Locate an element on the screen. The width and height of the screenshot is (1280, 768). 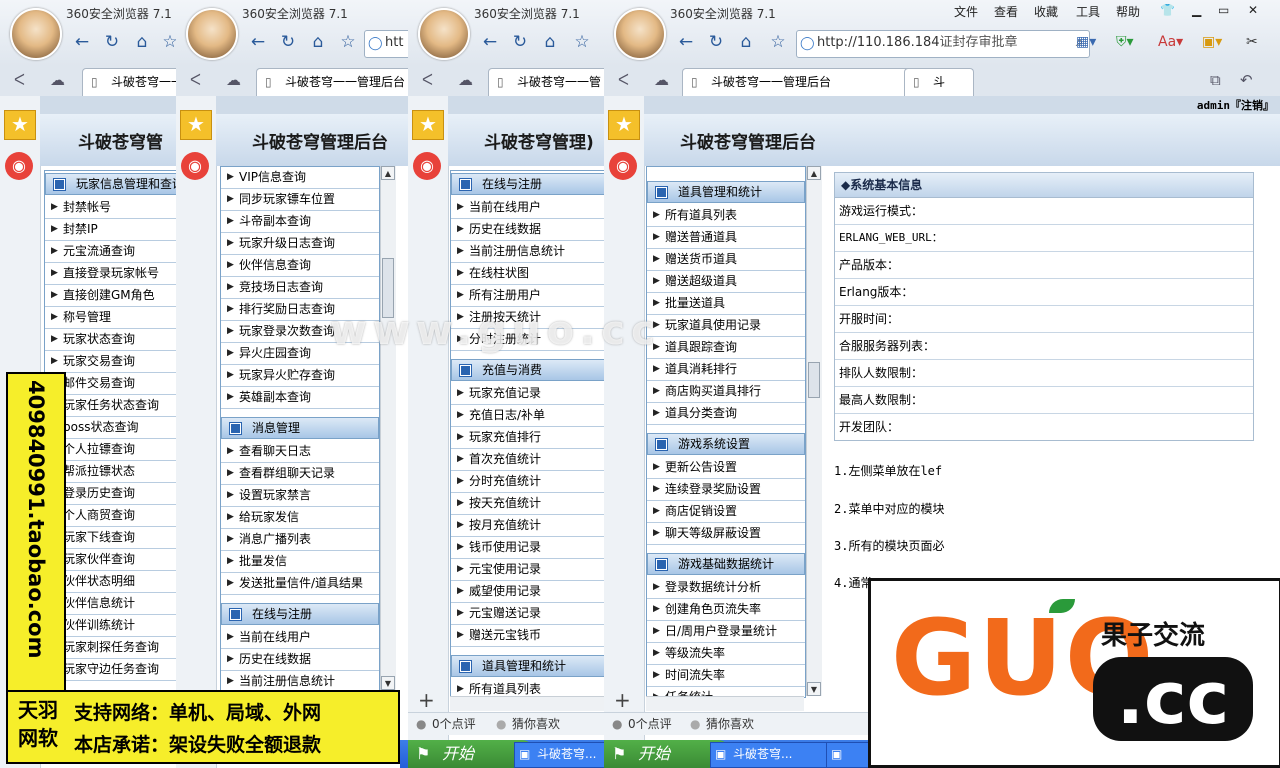
menu-tools: 工具 is located at coordinates (1088, 11).